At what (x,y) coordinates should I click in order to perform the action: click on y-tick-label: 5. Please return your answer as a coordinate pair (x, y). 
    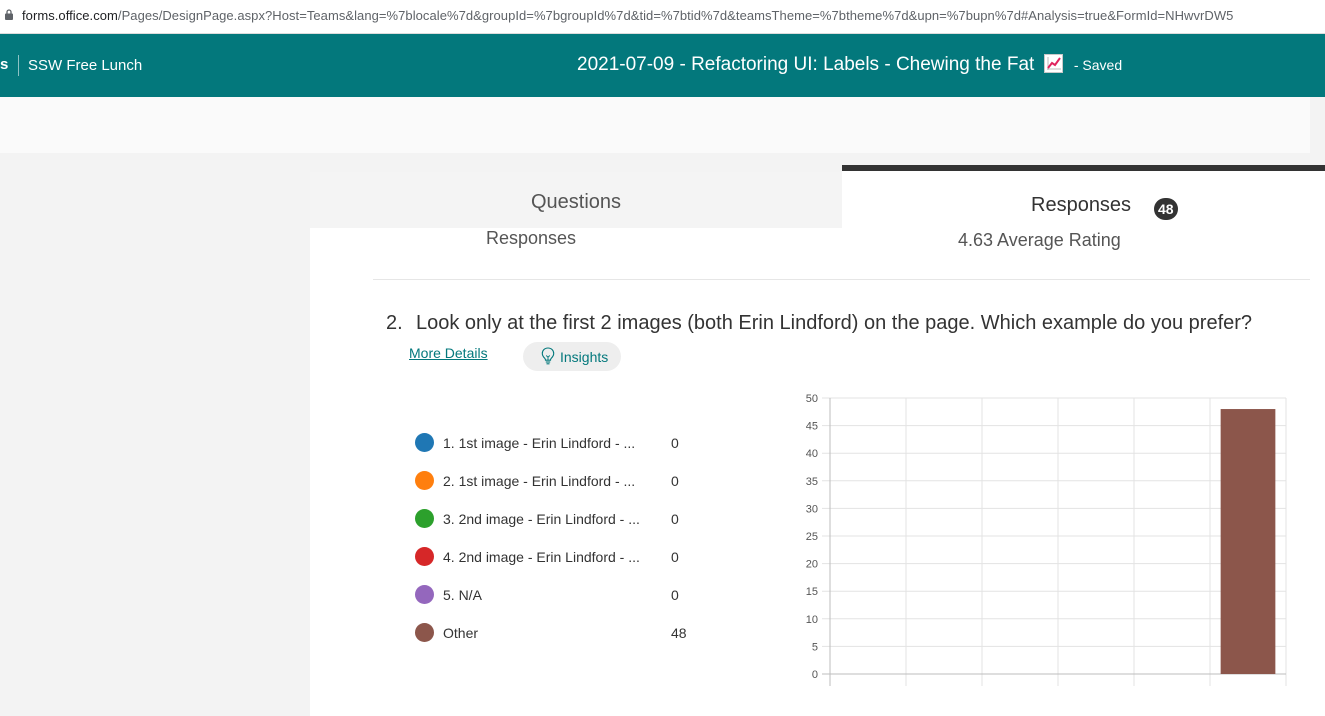
    Looking at the image, I should click on (815, 647).